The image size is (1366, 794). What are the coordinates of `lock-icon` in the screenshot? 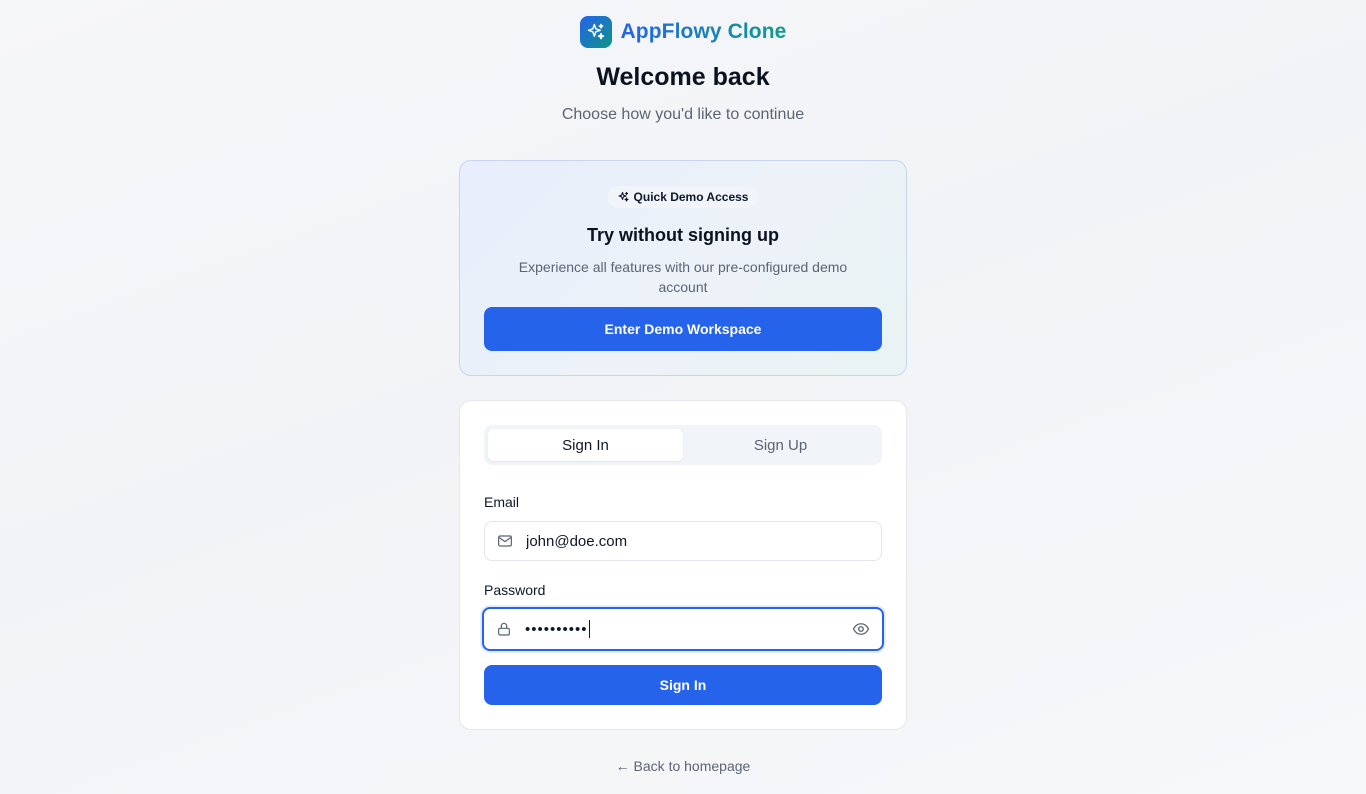 It's located at (504, 629).